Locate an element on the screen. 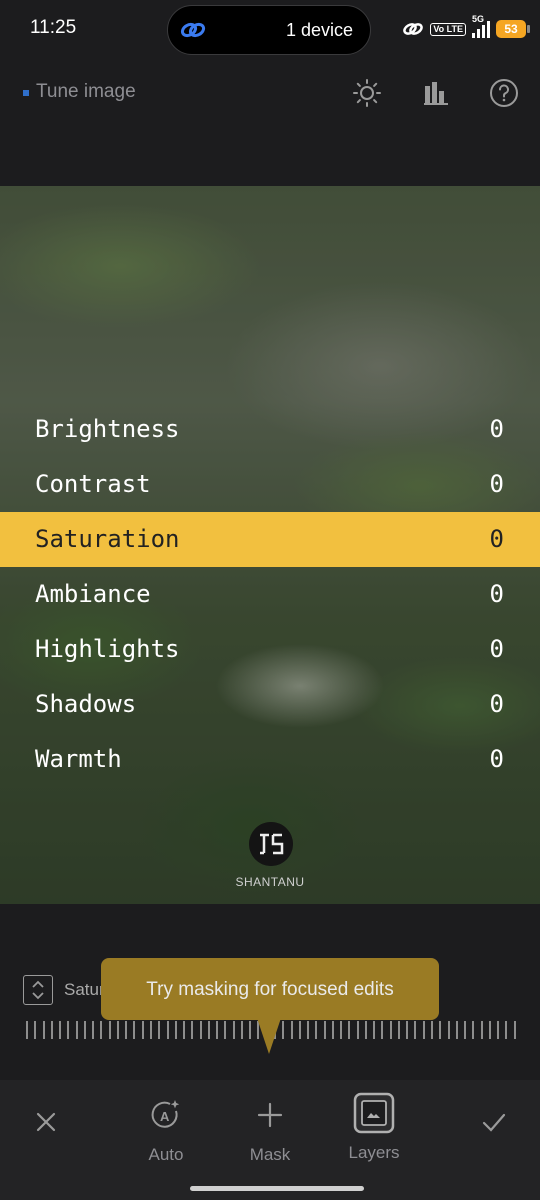 This screenshot has width=540, height=1200. mask-tooltip: Try masking for focused edits is located at coordinates (270, 989).